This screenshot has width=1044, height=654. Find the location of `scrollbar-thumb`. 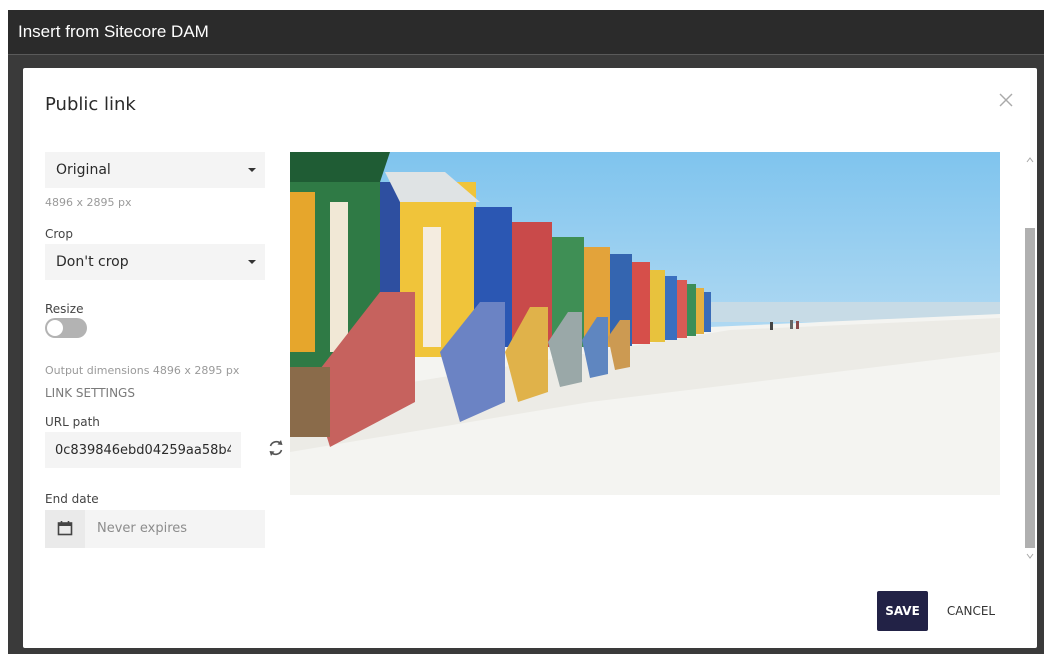

scrollbar-thumb is located at coordinates (1030, 388).